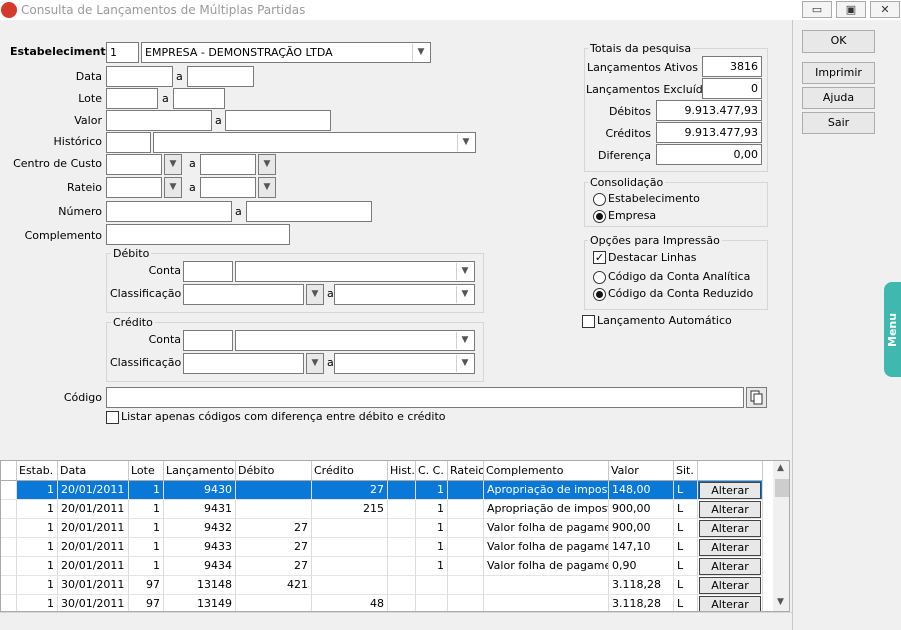 The width and height of the screenshot is (901, 630). Describe the element at coordinates (220, 76) in the screenshot. I see `data-to-input` at that location.